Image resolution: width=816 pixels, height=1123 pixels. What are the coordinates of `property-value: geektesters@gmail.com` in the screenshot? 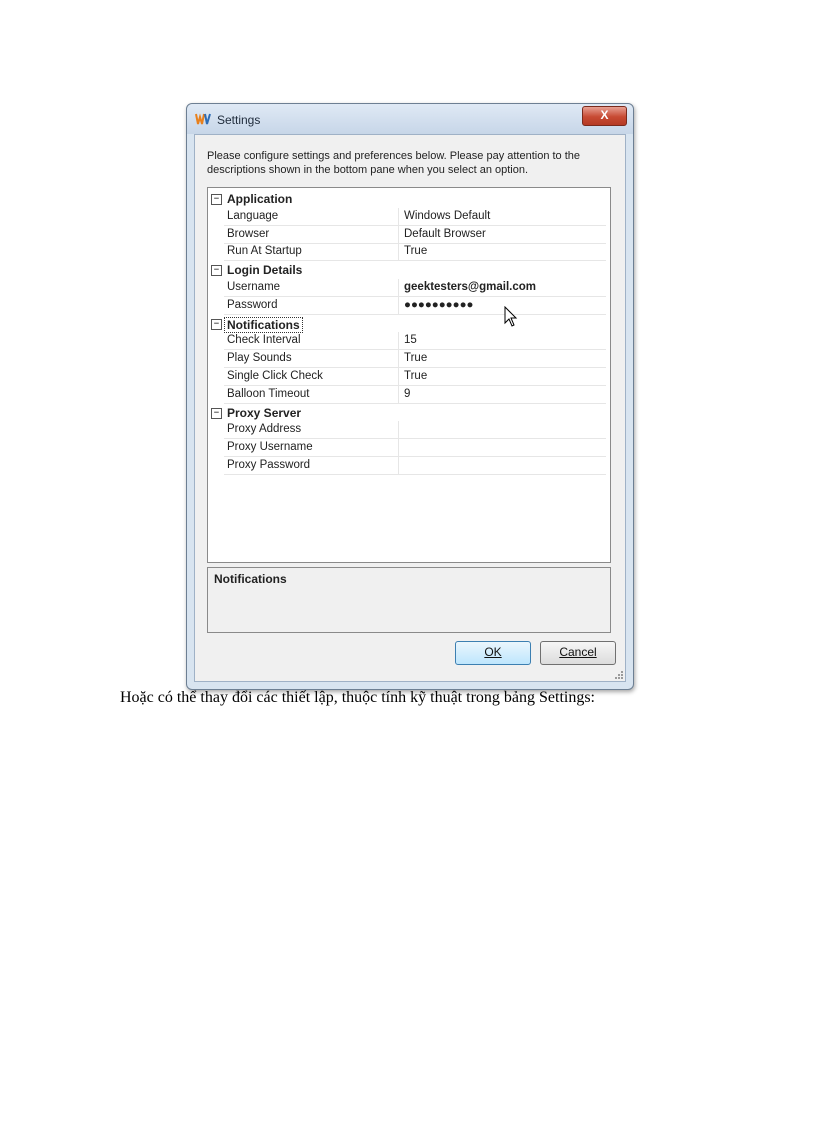 It's located at (470, 287).